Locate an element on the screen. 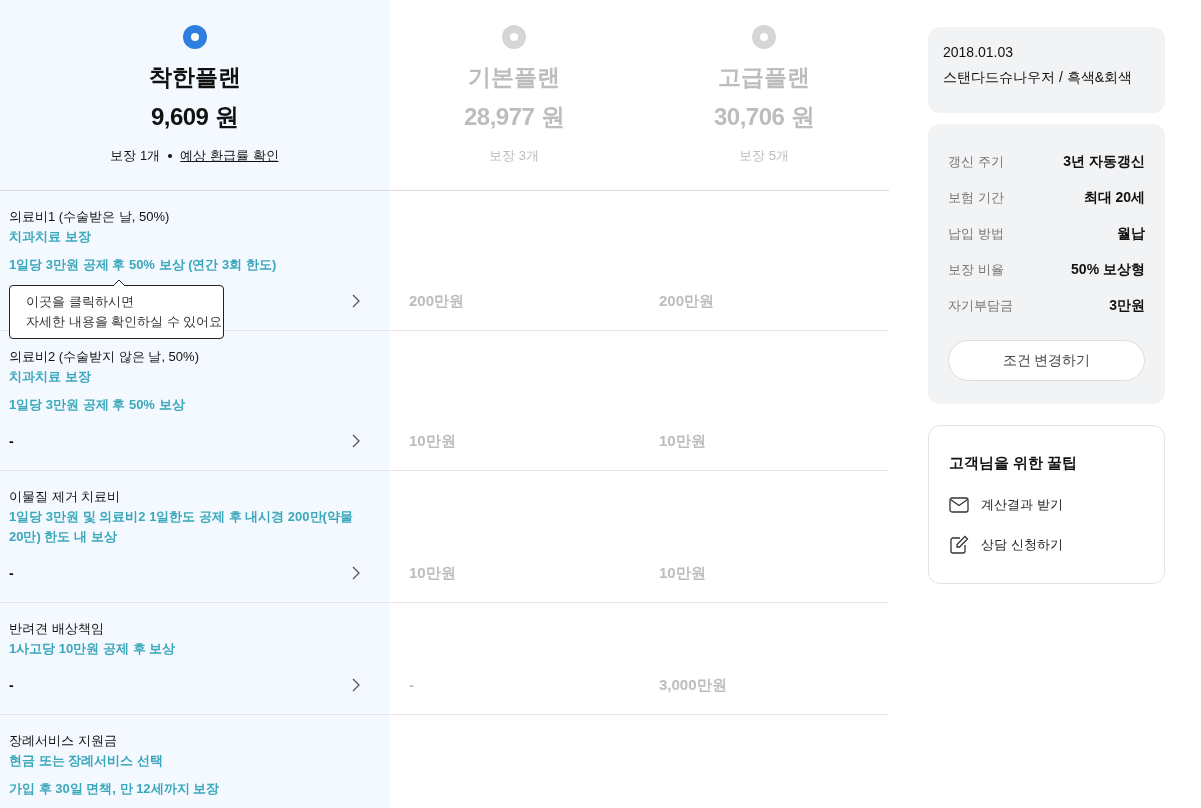 This screenshot has height=808, width=1201. coverage-description: 1일당 3만원 및 의료비2 1일한도 공제 후 내시경 200만(약물 20만) 한도 내 보상 is located at coordinates (181, 527).